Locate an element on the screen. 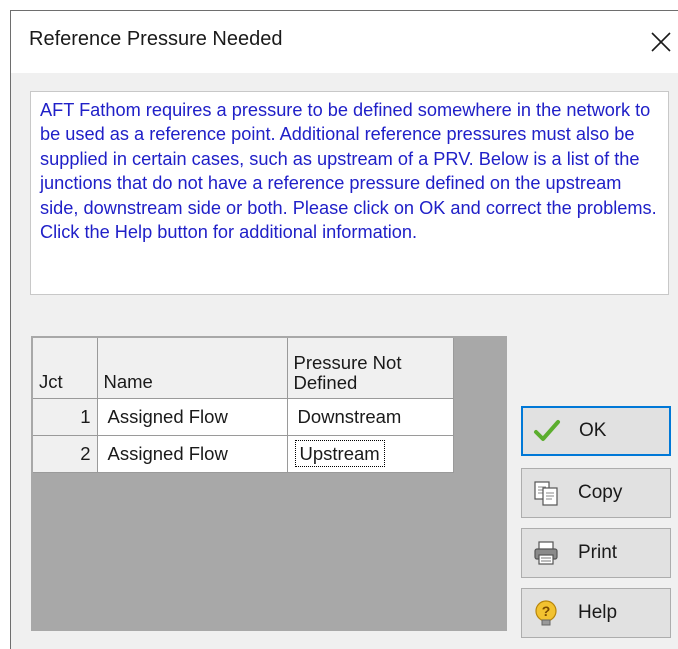 This screenshot has height=649, width=678. print-button: Print is located at coordinates (596, 553).